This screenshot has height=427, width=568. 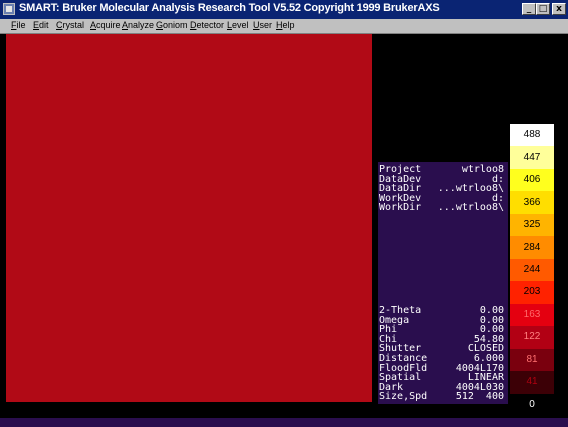 I want to click on menu-goniom: Goniom, so click(x=172, y=25).